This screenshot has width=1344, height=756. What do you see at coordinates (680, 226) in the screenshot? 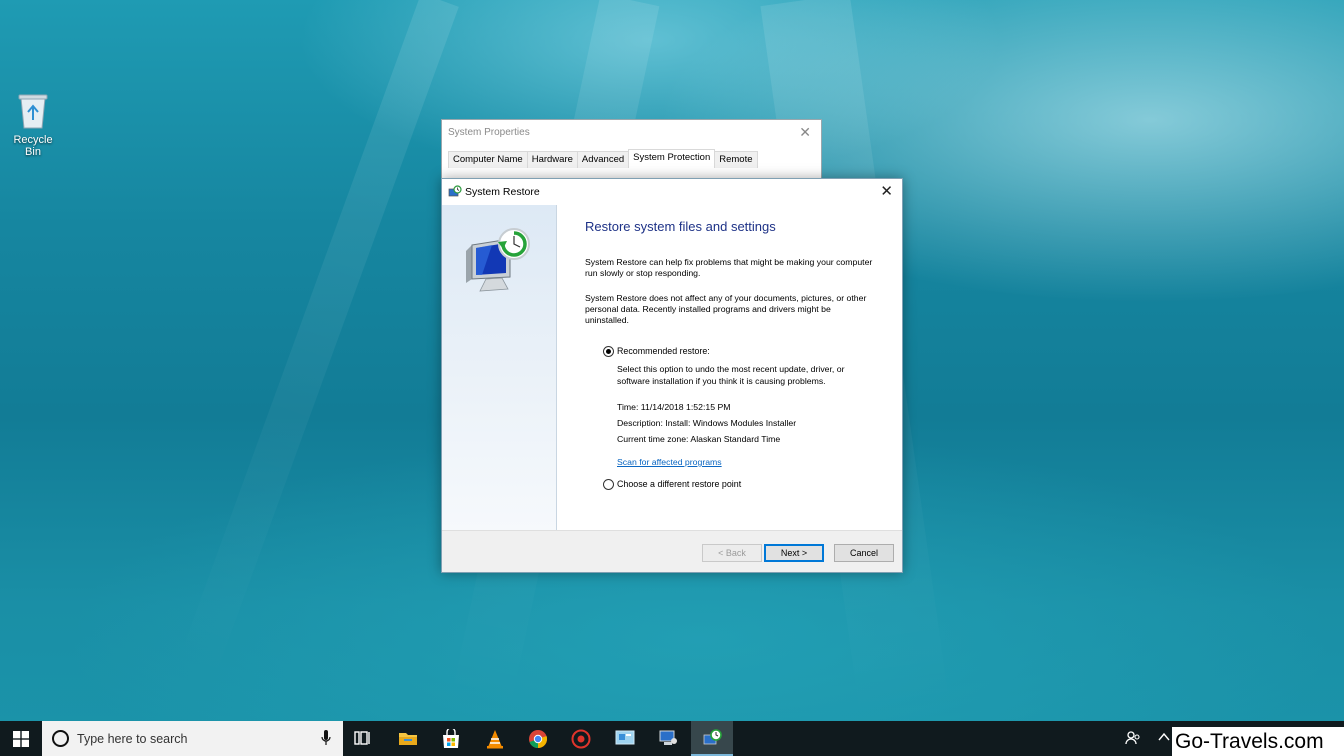
I see `page-title: Restore system files and settings` at bounding box center [680, 226].